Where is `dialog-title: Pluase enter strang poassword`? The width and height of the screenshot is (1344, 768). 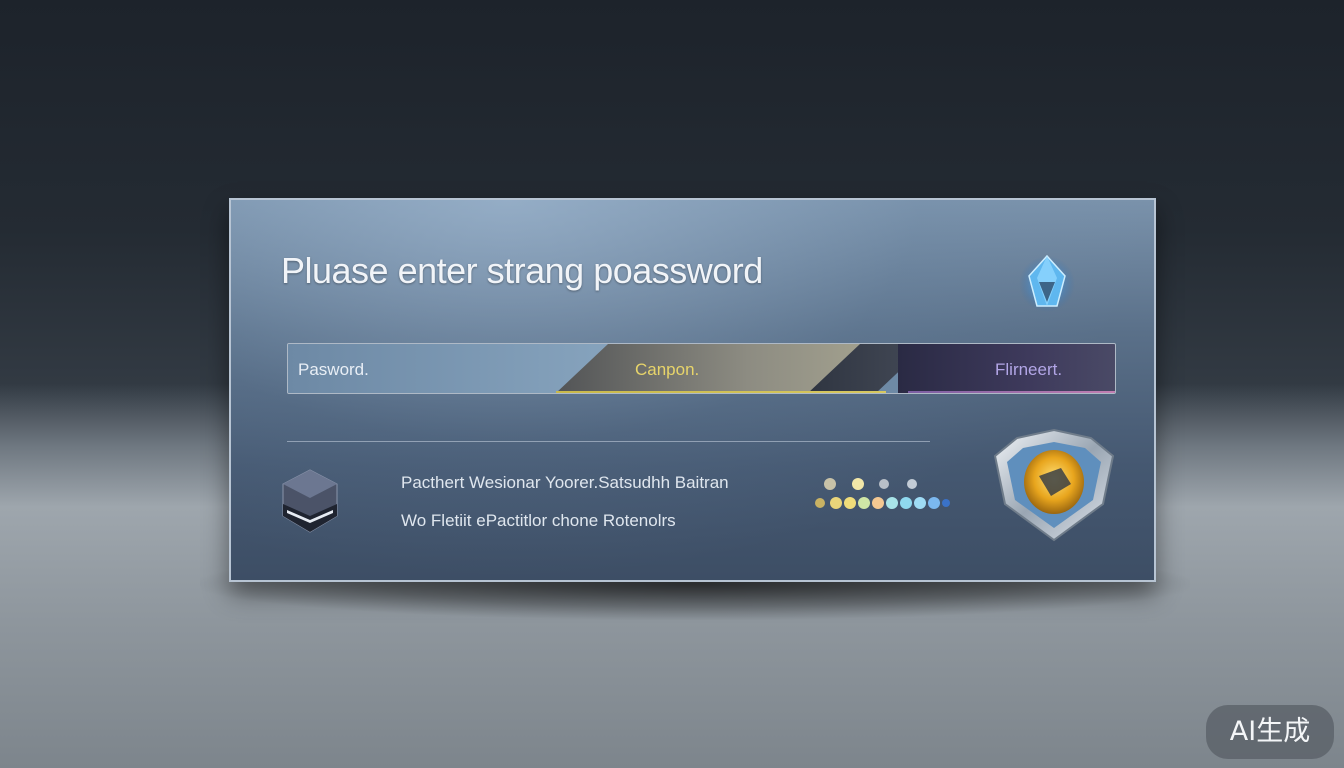
dialog-title: Pluase enter strang poassword is located at coordinates (522, 270).